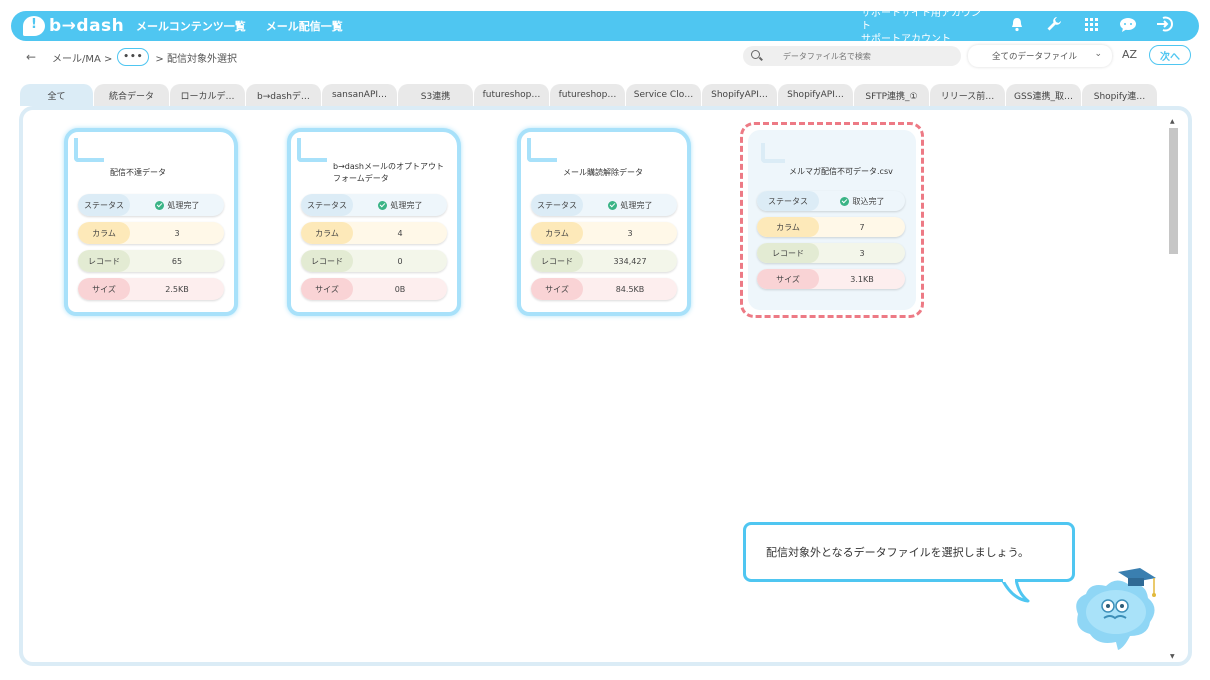 This screenshot has width=1210, height=680. Describe the element at coordinates (34, 26) in the screenshot. I see `logo-icon` at that location.